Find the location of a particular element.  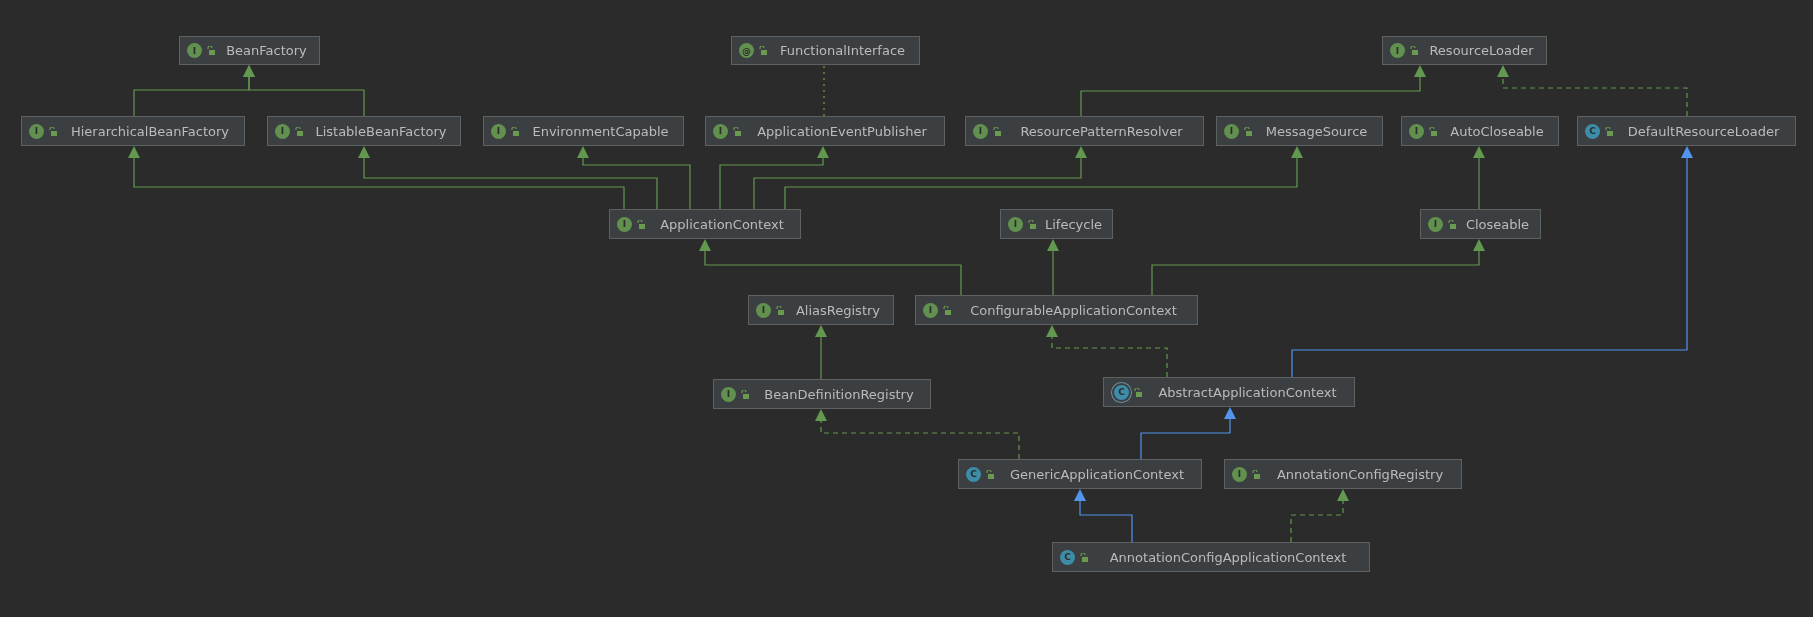

class-name: MessageSource is located at coordinates (1316, 131).